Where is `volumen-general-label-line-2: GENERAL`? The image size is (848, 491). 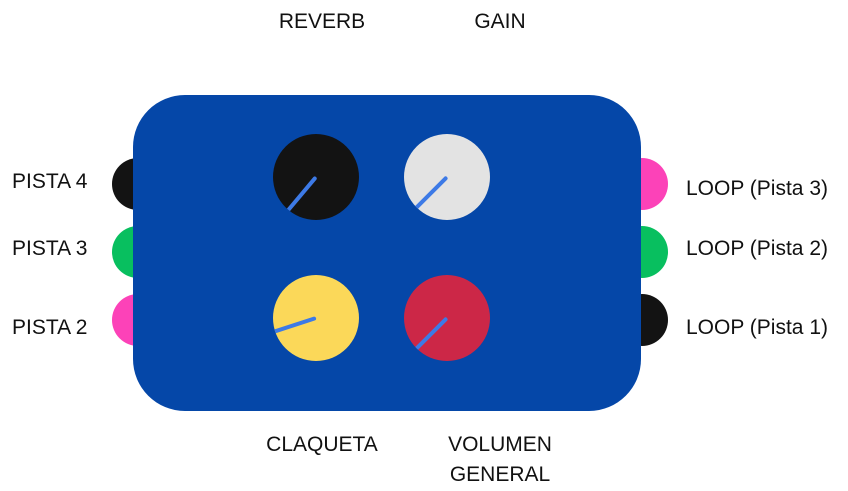 volumen-general-label-line-2: GENERAL is located at coordinates (500, 475).